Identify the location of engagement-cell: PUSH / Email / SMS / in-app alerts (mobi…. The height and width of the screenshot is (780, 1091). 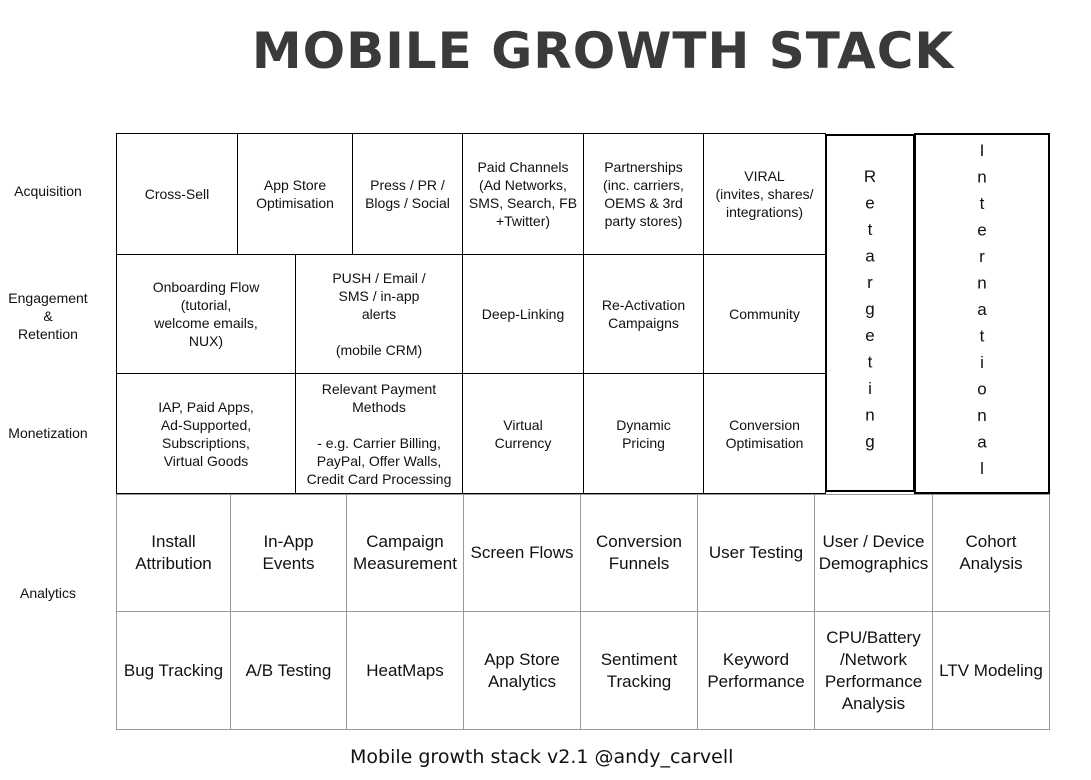
(379, 314).